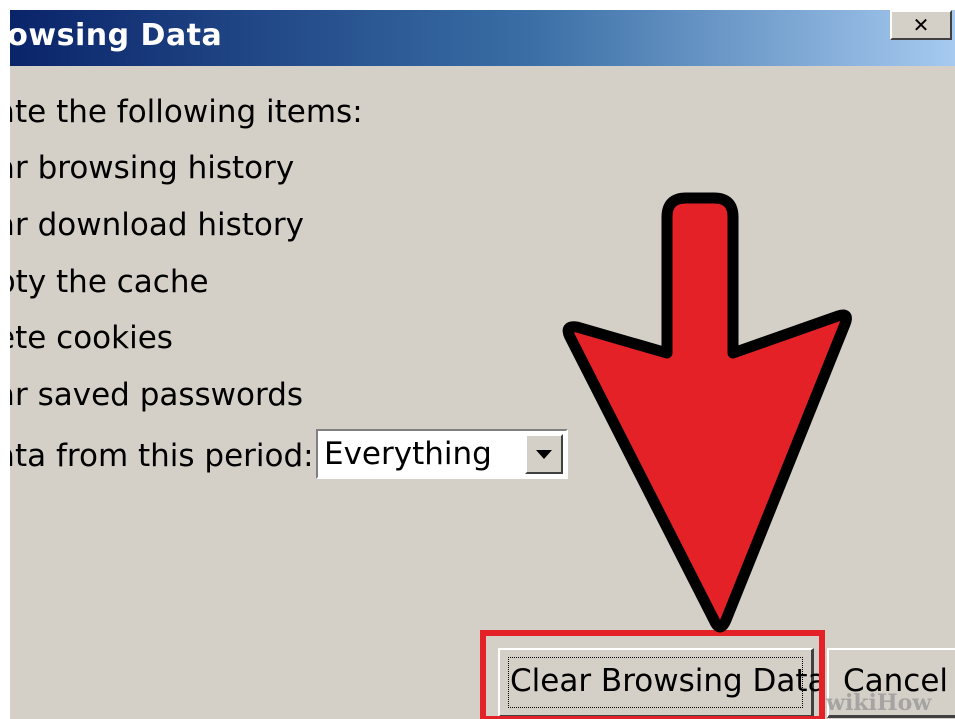  I want to click on wikihow-watermark: wikiHow, so click(879, 703).